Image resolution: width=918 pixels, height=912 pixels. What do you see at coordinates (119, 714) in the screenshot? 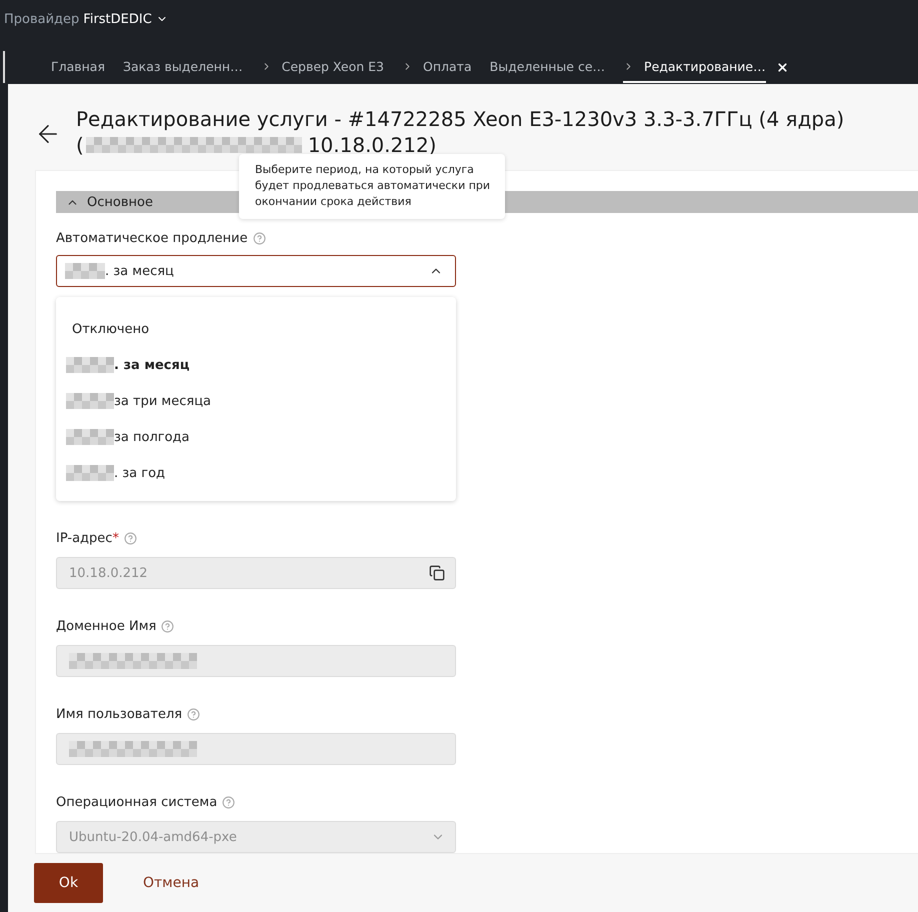
I see `field-label: Имя пользователя` at bounding box center [119, 714].